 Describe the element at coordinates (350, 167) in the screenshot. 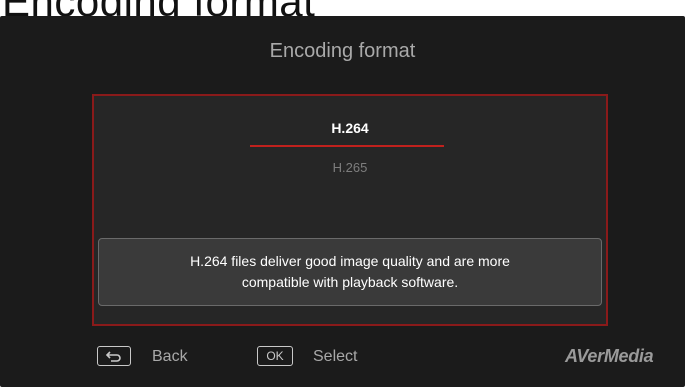

I see `option-h265: H.265` at that location.